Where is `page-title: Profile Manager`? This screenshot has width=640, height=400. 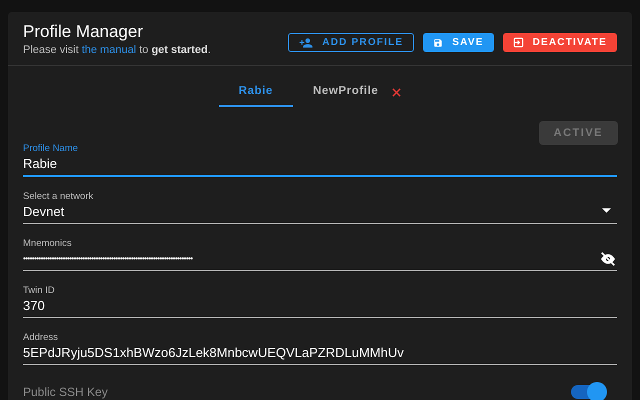 page-title: Profile Manager is located at coordinates (83, 32).